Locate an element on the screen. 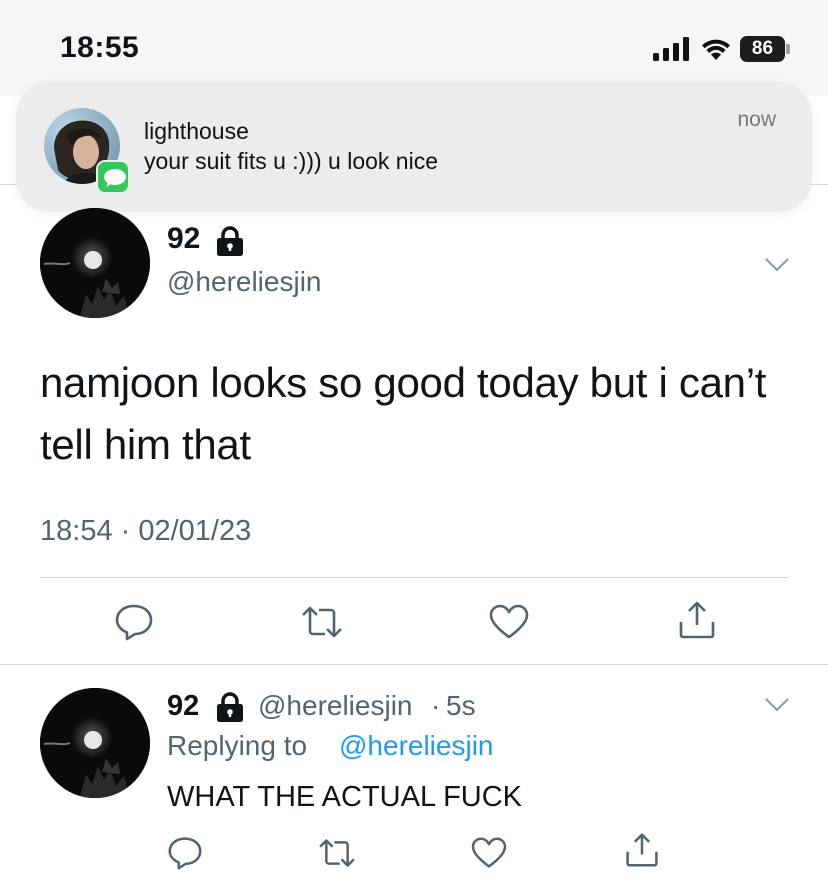  battery-percent: 86 is located at coordinates (762, 48).